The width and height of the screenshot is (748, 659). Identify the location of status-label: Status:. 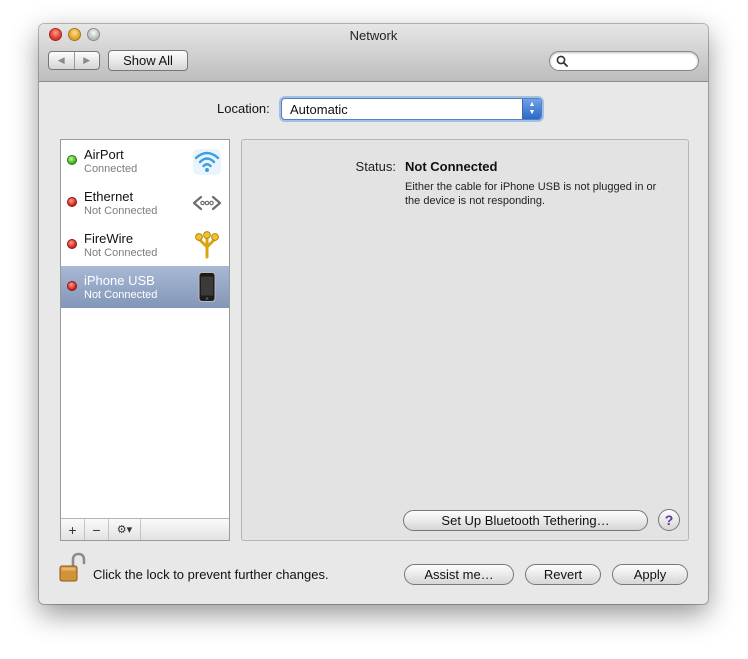
(375, 166).